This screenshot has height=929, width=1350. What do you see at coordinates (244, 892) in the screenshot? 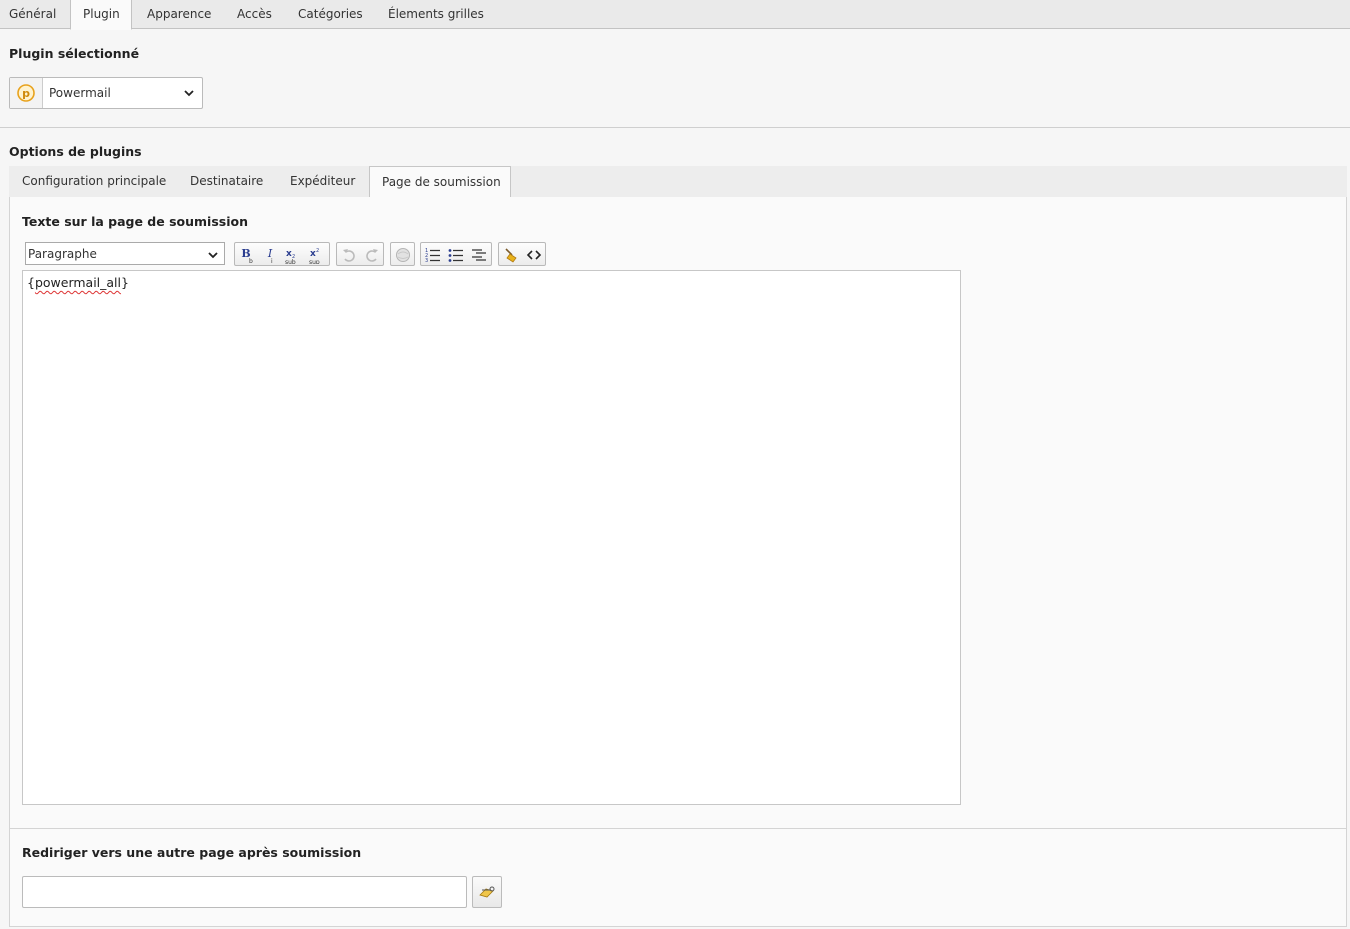
I see `redirect-page-input` at bounding box center [244, 892].